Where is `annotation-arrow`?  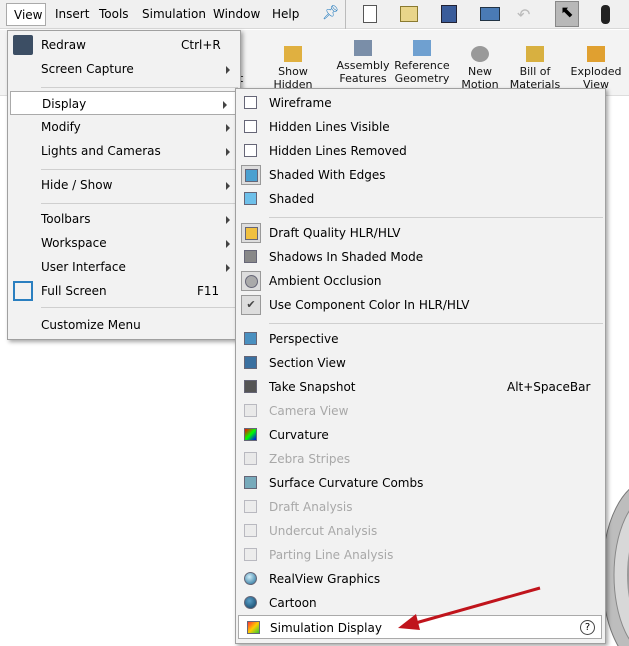 annotation-arrow is located at coordinates (469, 608).